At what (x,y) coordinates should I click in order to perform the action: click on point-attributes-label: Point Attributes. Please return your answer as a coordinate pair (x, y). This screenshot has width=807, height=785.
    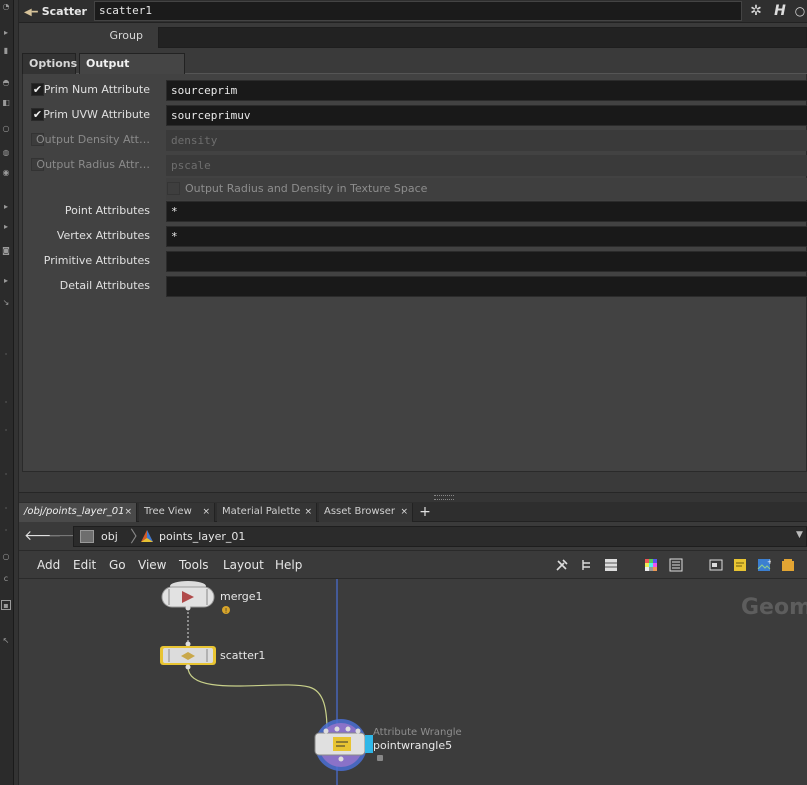
    Looking at the image, I should click on (107, 210).